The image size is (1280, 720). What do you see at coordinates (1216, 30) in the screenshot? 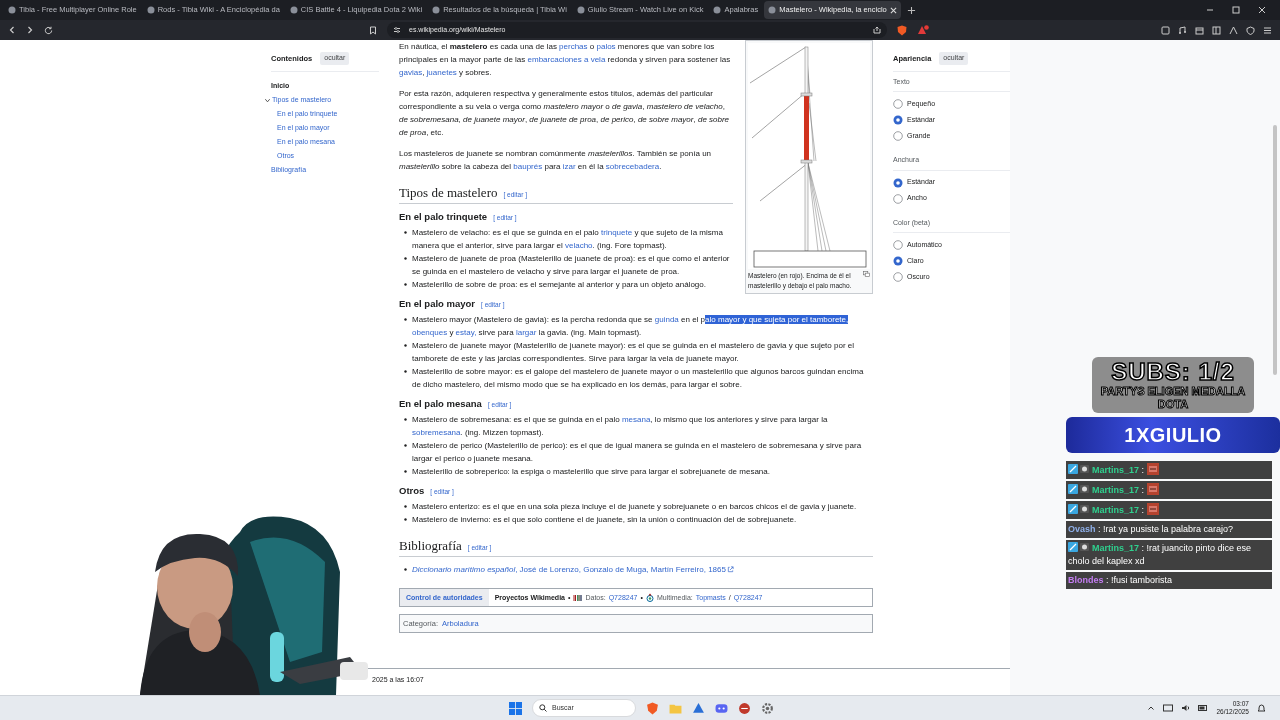
I see `split-view-icon` at bounding box center [1216, 30].